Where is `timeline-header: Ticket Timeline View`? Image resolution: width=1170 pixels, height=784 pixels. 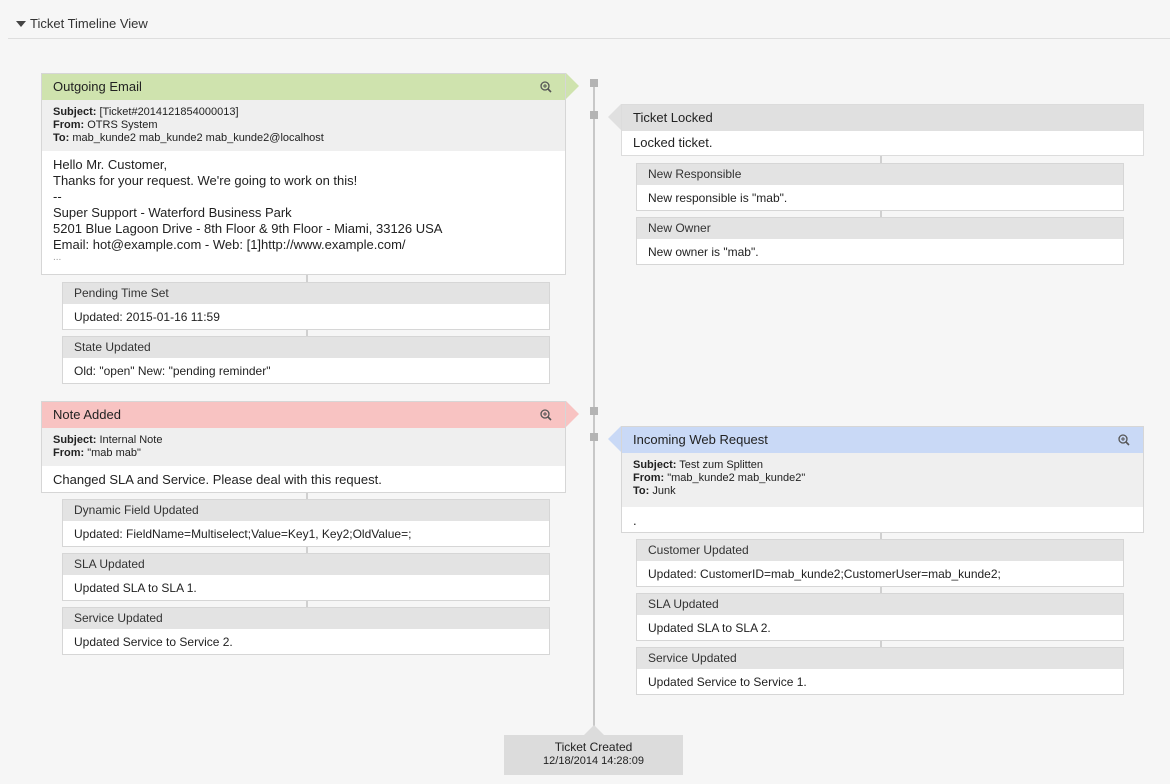 timeline-header: Ticket Timeline View is located at coordinates (589, 24).